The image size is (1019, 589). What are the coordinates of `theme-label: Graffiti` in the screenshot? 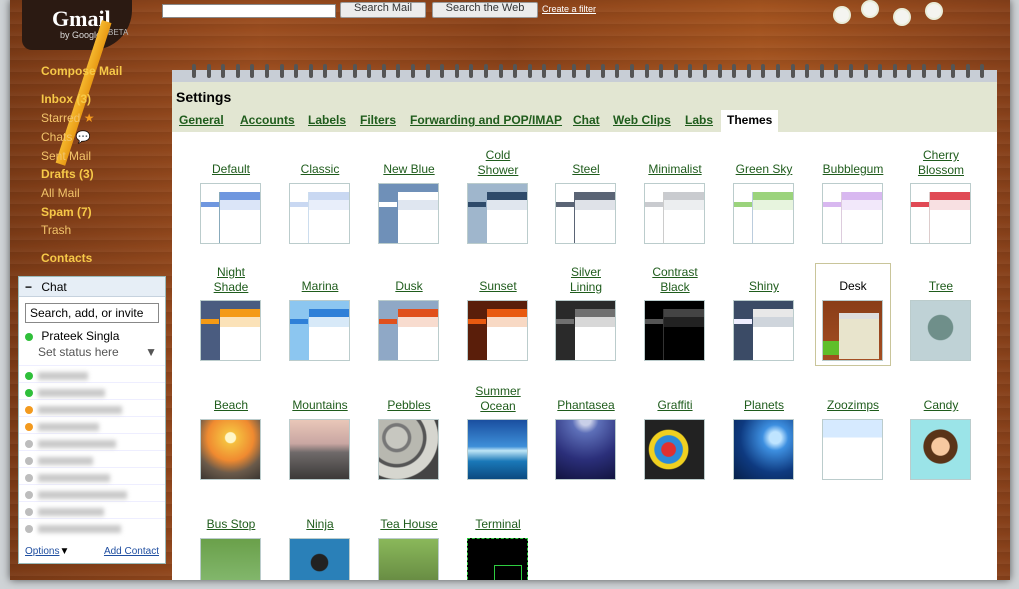 It's located at (675, 405).